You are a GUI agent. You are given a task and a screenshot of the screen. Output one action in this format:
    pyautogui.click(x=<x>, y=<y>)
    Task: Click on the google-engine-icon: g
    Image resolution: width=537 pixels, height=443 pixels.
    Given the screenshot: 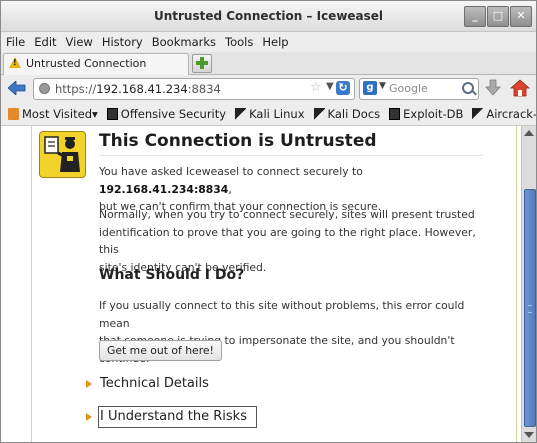 What is the action you would take?
    pyautogui.click(x=370, y=88)
    